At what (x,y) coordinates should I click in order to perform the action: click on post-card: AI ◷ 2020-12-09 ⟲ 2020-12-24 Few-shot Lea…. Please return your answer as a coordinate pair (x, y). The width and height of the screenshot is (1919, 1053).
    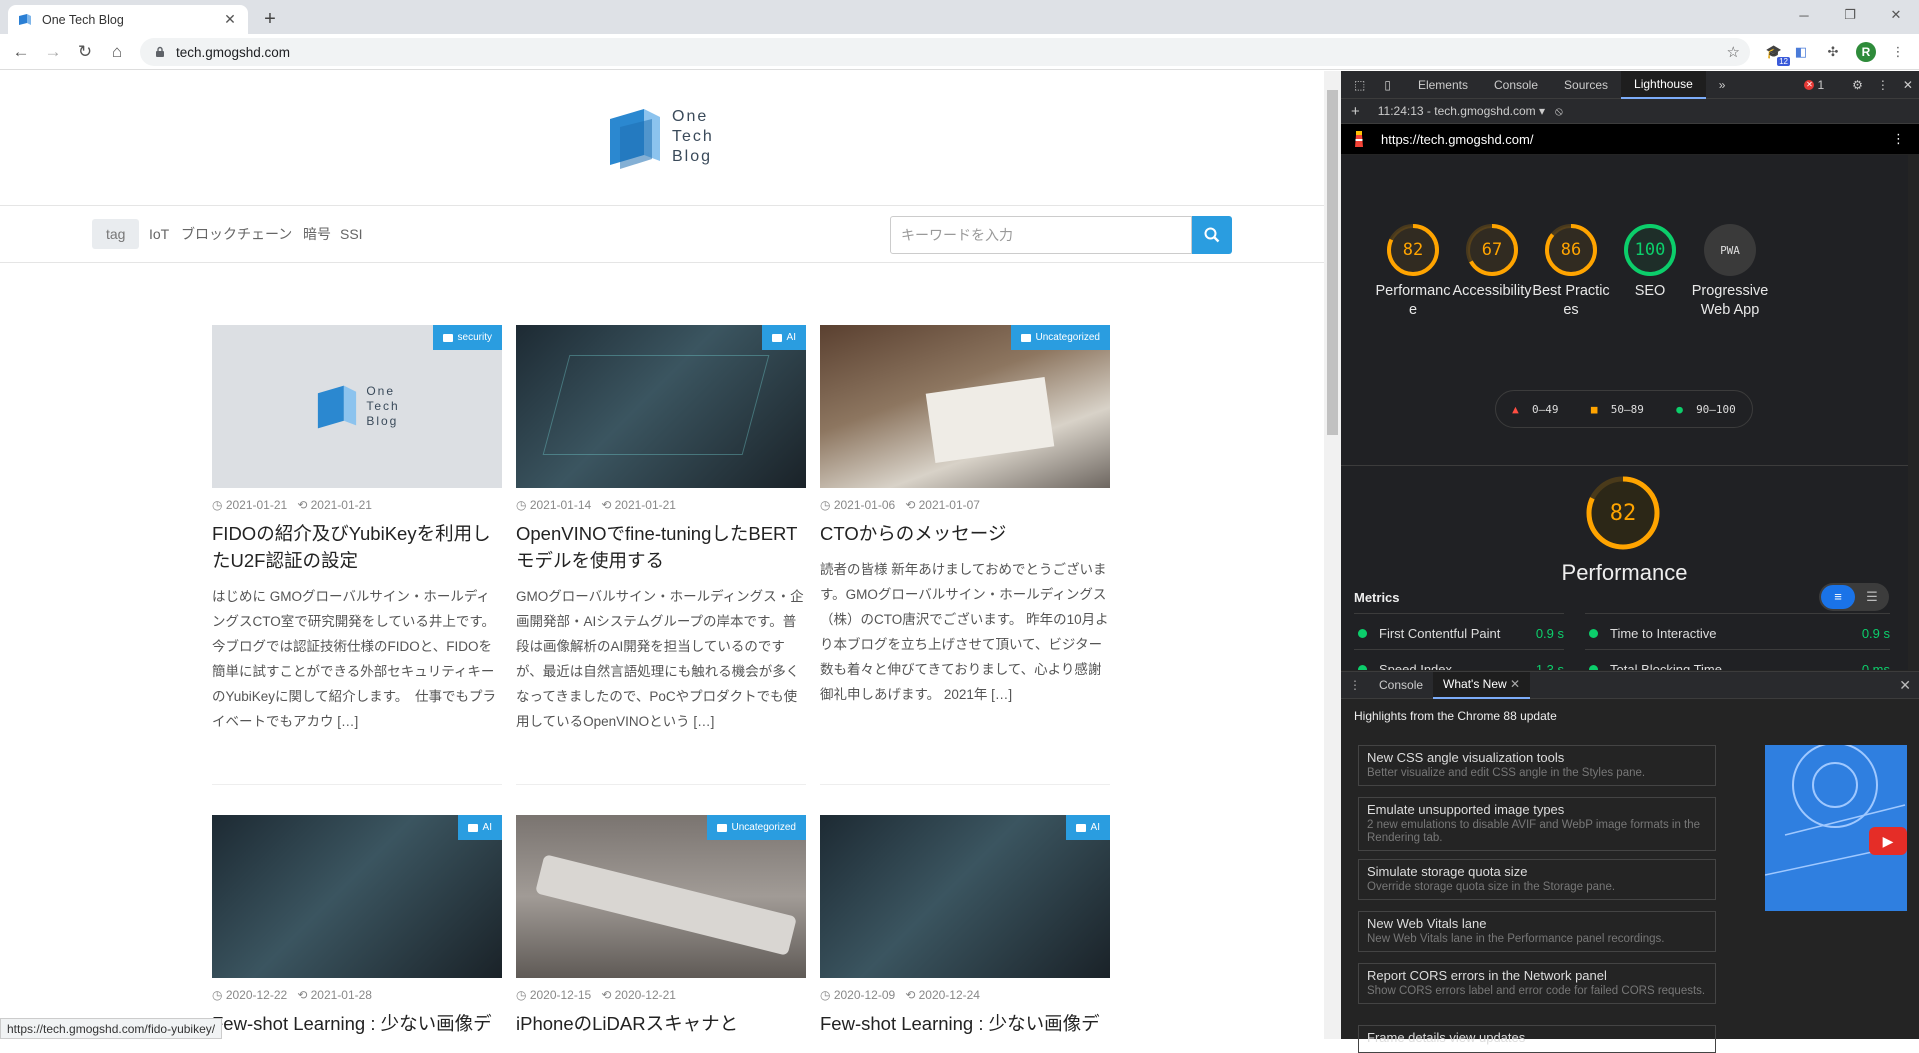
    Looking at the image, I should click on (965, 927).